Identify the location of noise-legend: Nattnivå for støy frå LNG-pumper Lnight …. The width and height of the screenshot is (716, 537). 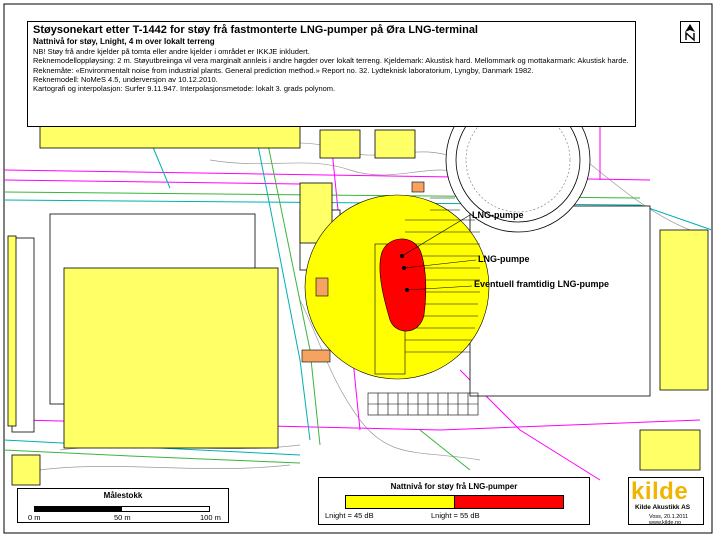
(454, 501).